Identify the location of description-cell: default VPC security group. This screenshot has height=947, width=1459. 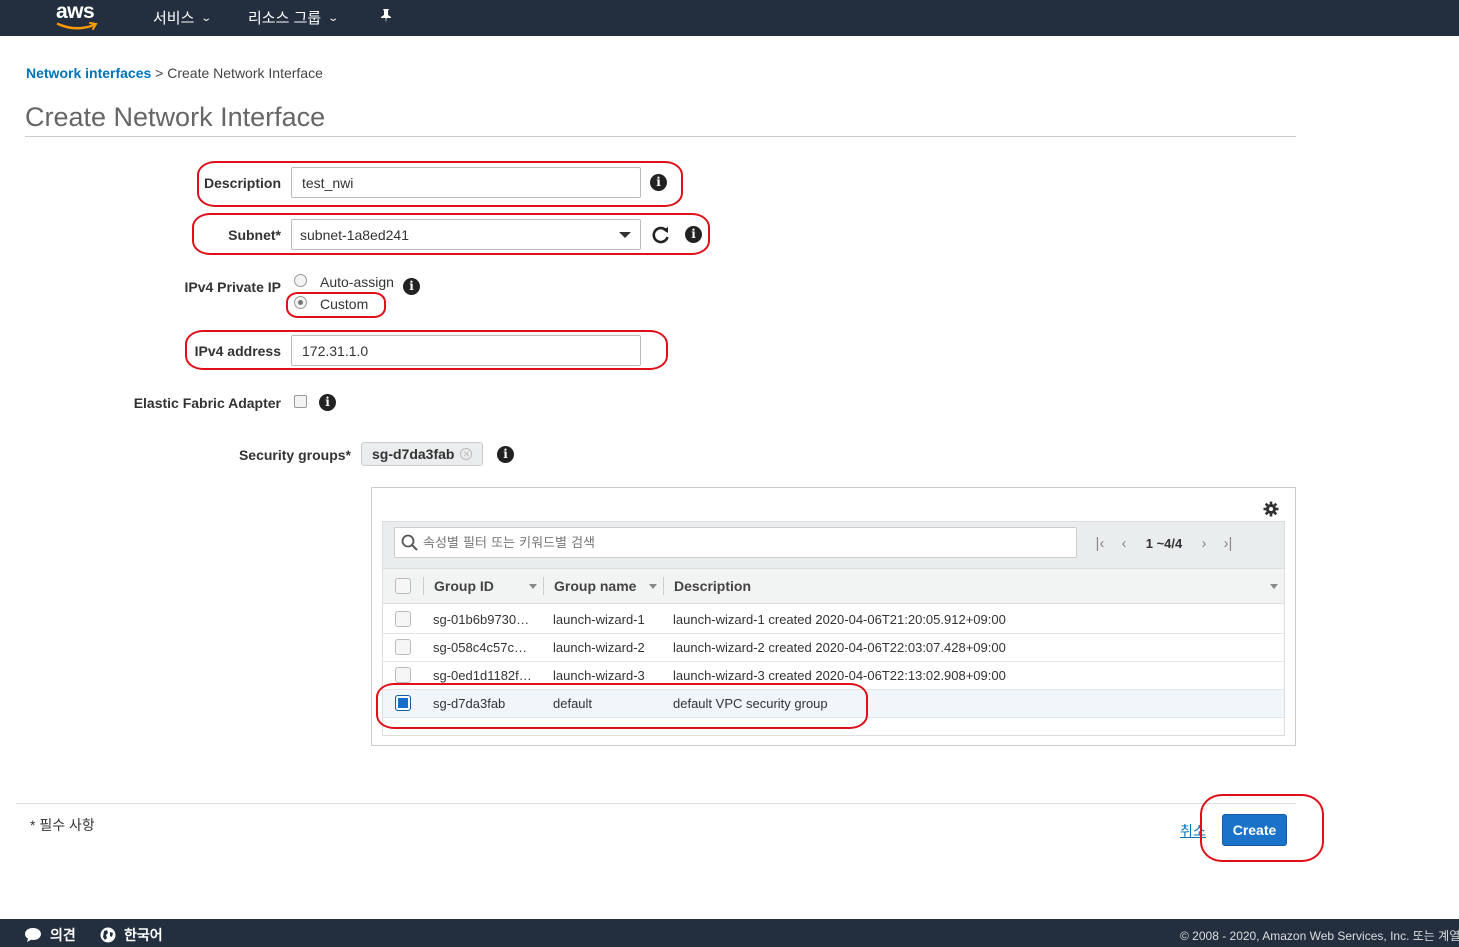
(750, 703).